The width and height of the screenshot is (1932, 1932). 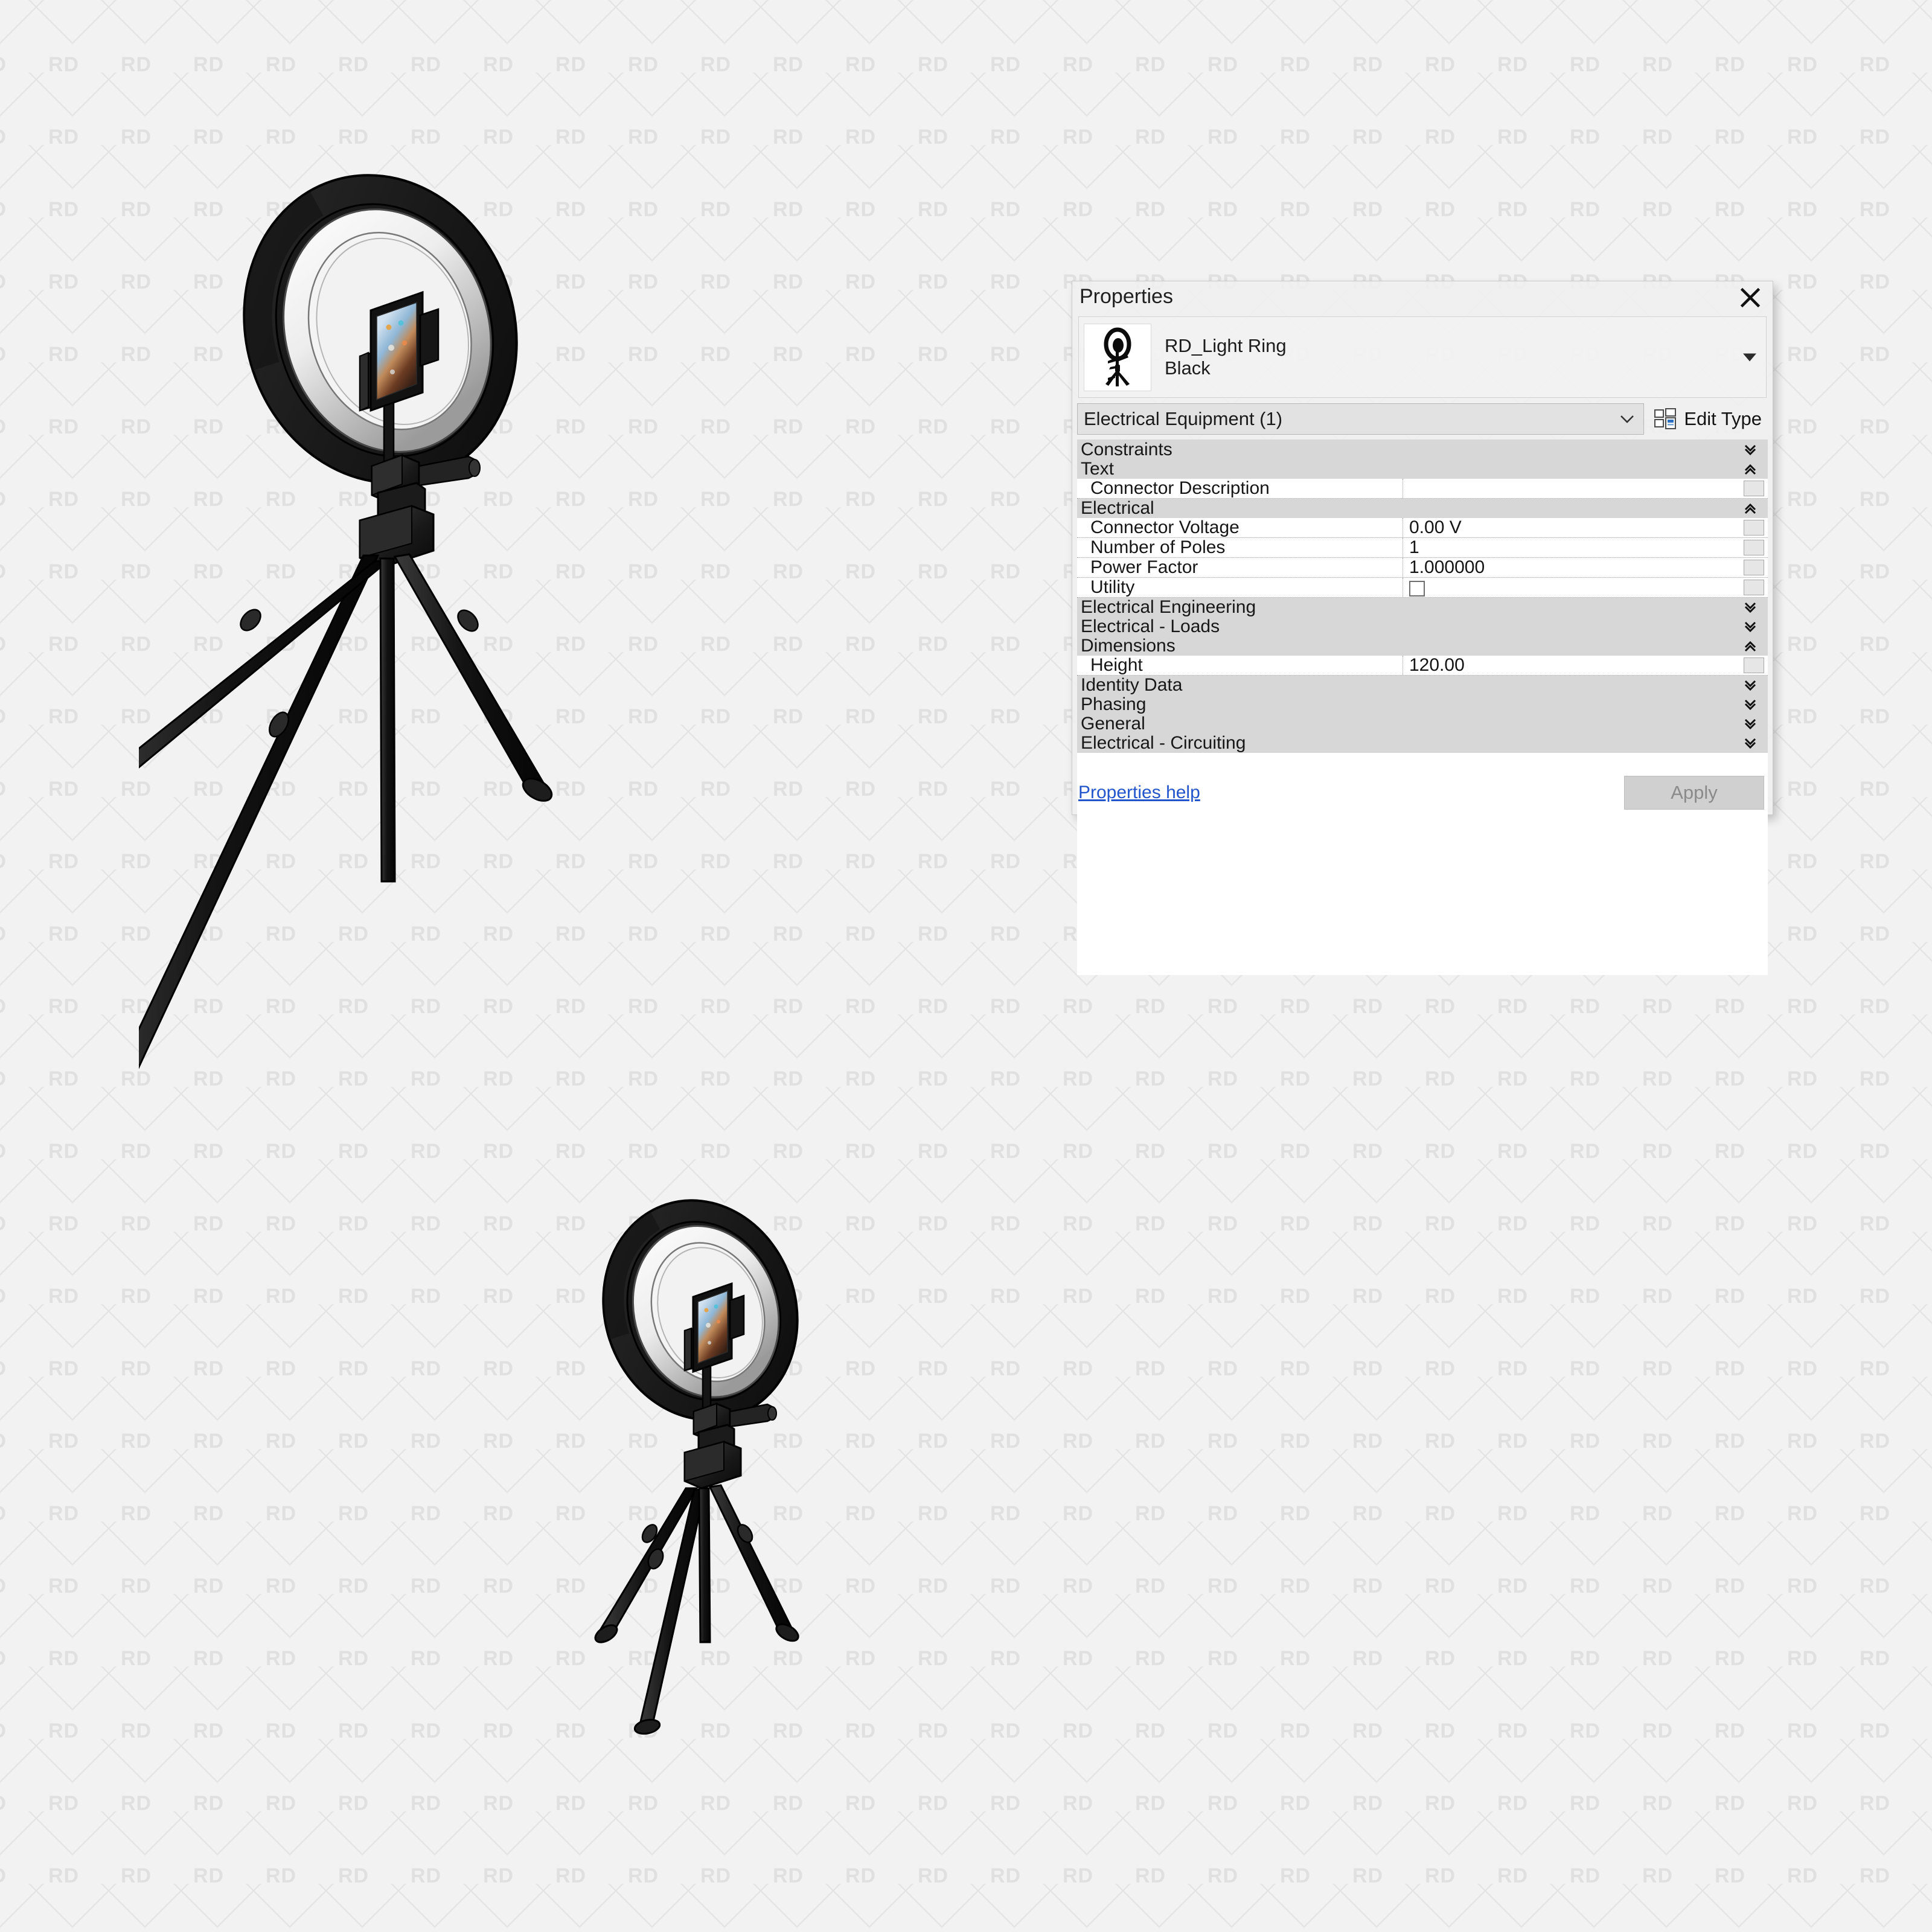 What do you see at coordinates (1573, 665) in the screenshot?
I see `parameter-value-cell: 120.00` at bounding box center [1573, 665].